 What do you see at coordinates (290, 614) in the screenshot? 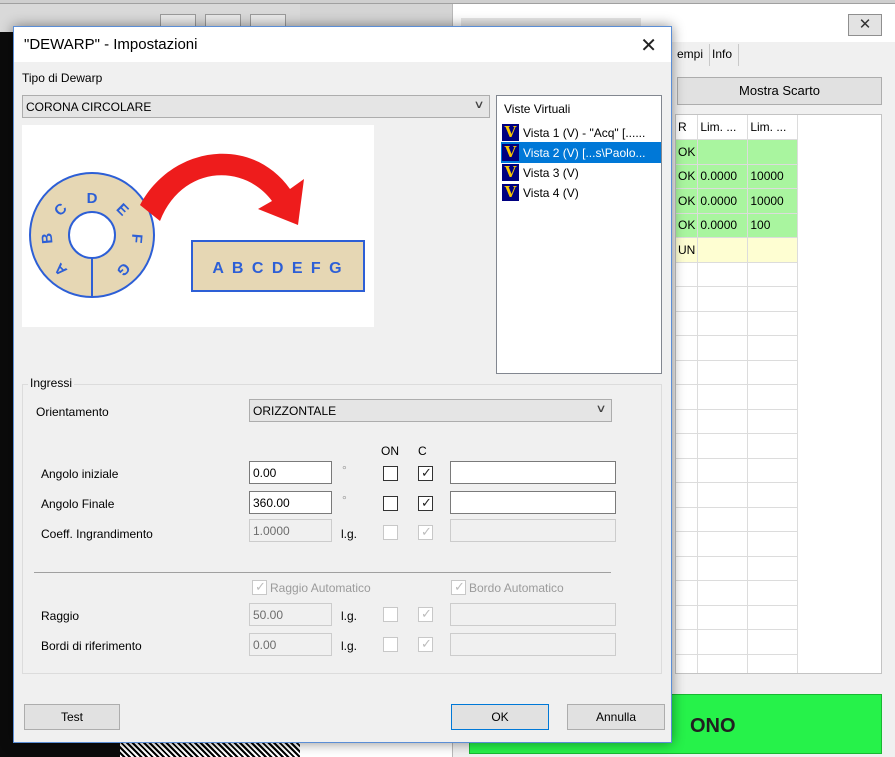
I see `raggio-field: 50.00` at bounding box center [290, 614].